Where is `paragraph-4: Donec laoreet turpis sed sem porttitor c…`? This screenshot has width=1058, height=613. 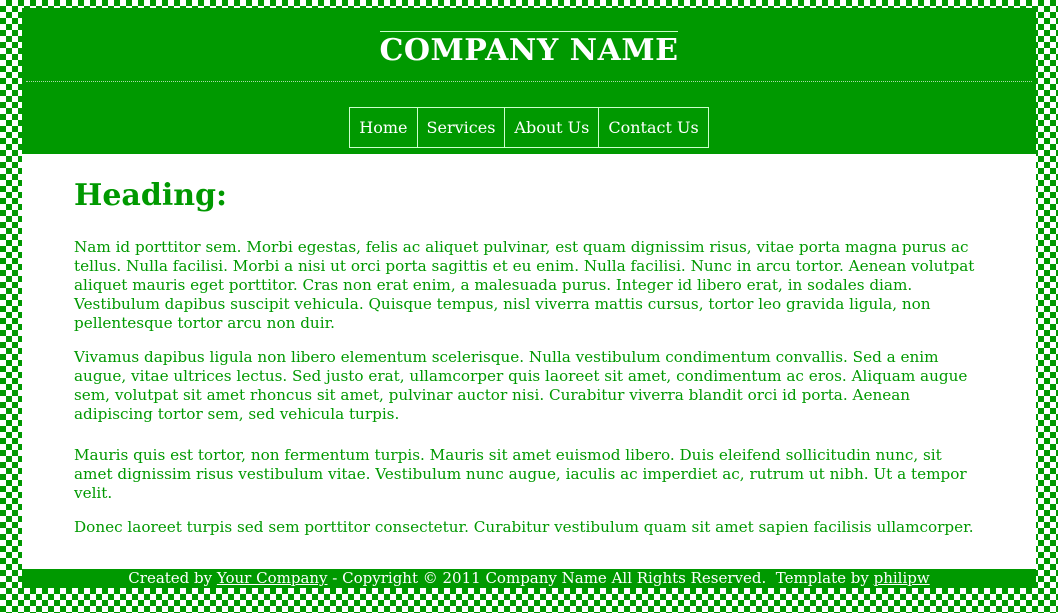 paragraph-4: Donec laoreet turpis sed sem porttitor c… is located at coordinates (524, 527).